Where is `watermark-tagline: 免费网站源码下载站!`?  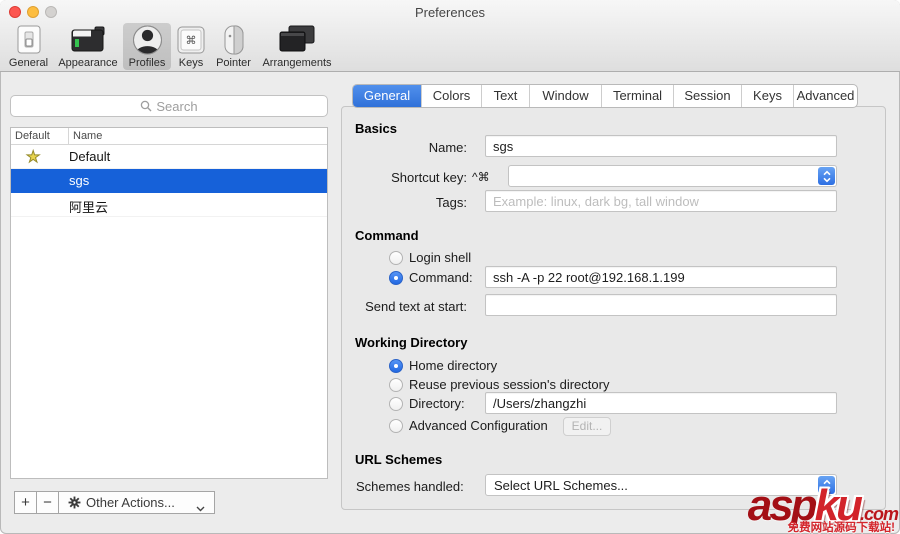
watermark-tagline: 免费网站源码下载站! is located at coordinates (841, 527).